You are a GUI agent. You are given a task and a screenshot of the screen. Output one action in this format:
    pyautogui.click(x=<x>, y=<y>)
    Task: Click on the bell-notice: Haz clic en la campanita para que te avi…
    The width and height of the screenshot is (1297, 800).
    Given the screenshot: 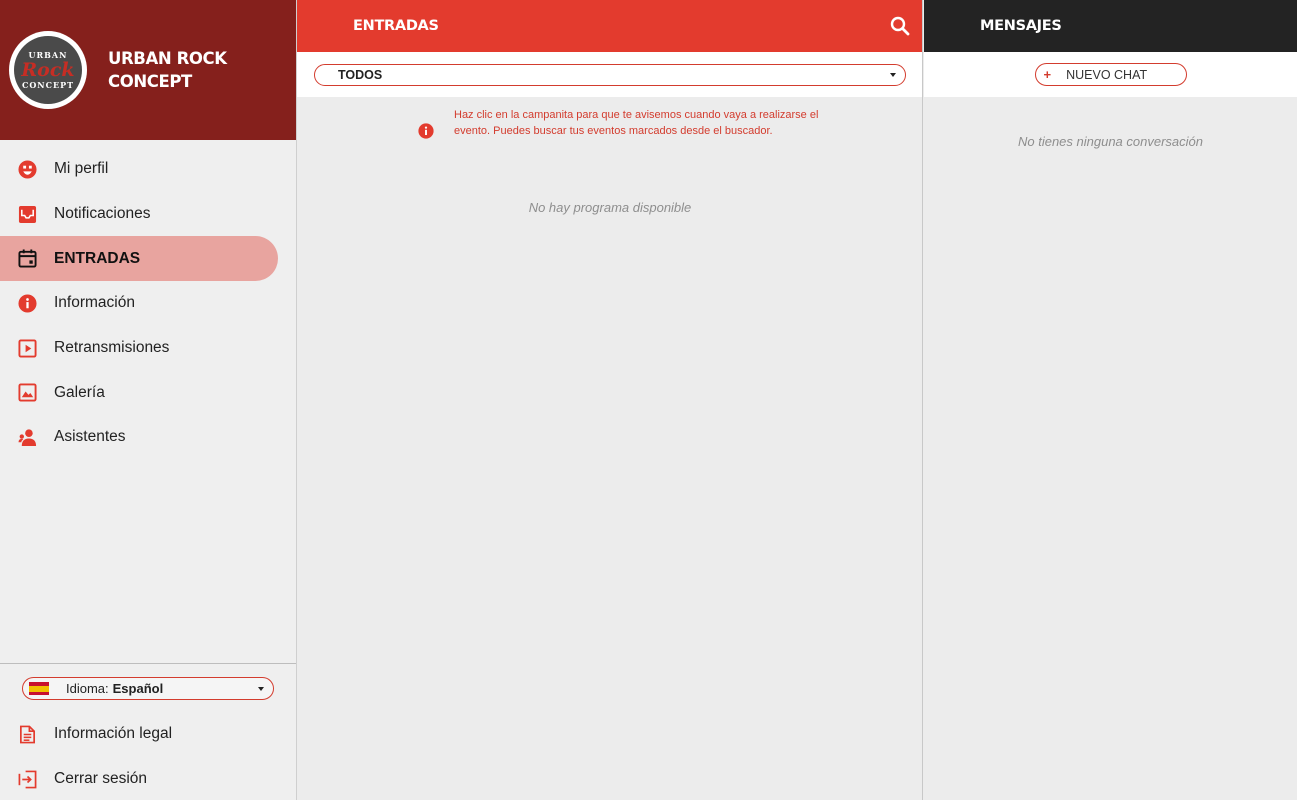 What is the action you would take?
    pyautogui.click(x=623, y=123)
    